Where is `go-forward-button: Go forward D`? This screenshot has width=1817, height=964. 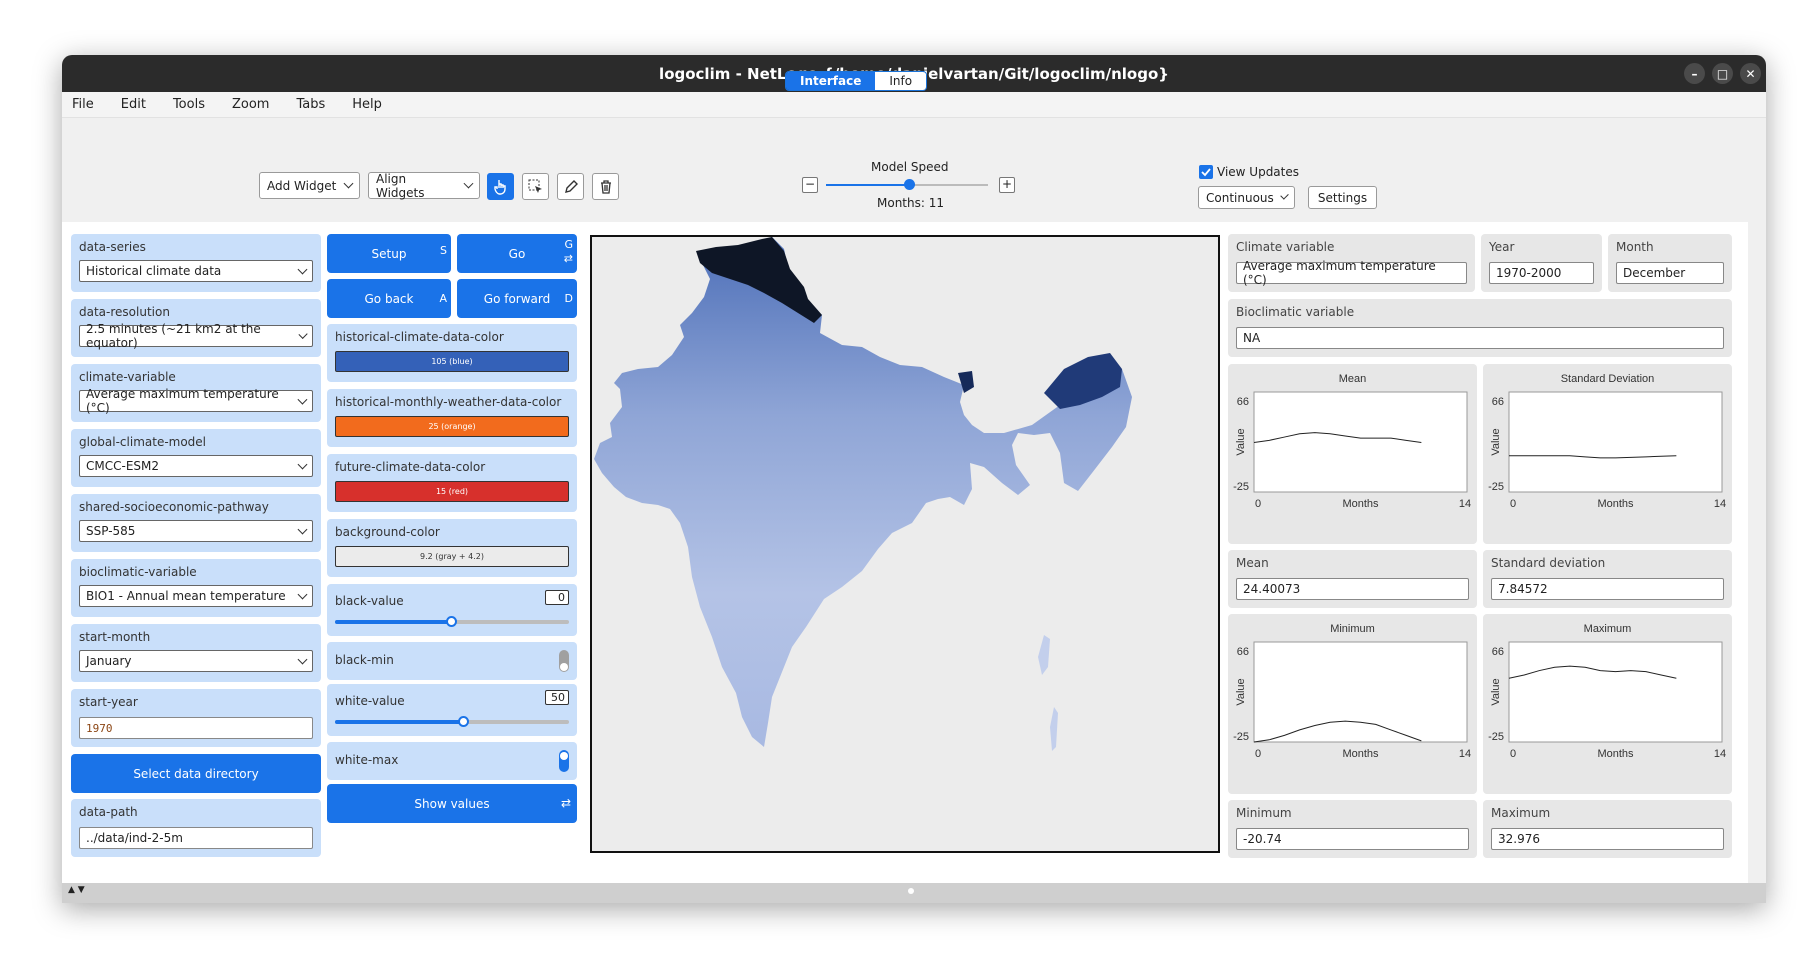
go-forward-button: Go forward D is located at coordinates (517, 298).